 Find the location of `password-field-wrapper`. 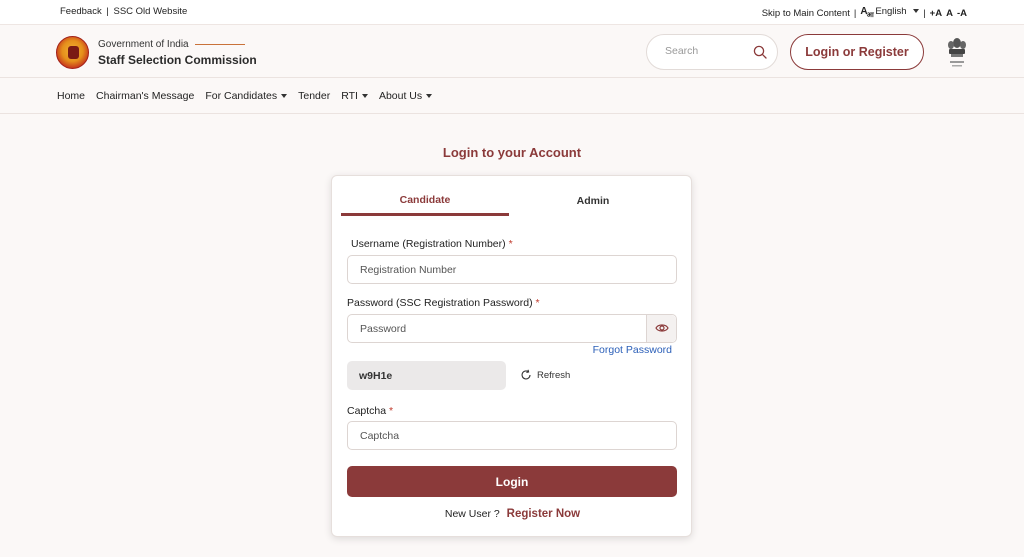

password-field-wrapper is located at coordinates (512, 328).